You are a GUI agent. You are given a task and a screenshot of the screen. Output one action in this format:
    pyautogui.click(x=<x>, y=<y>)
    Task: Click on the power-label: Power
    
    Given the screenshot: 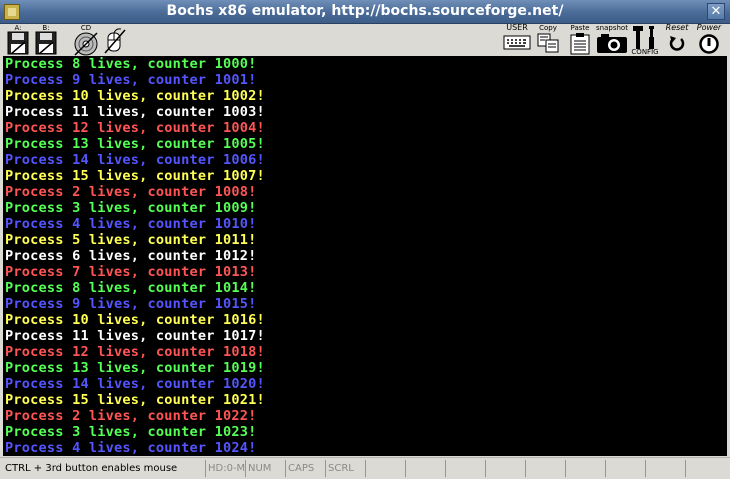 What is the action you would take?
    pyautogui.click(x=709, y=27)
    